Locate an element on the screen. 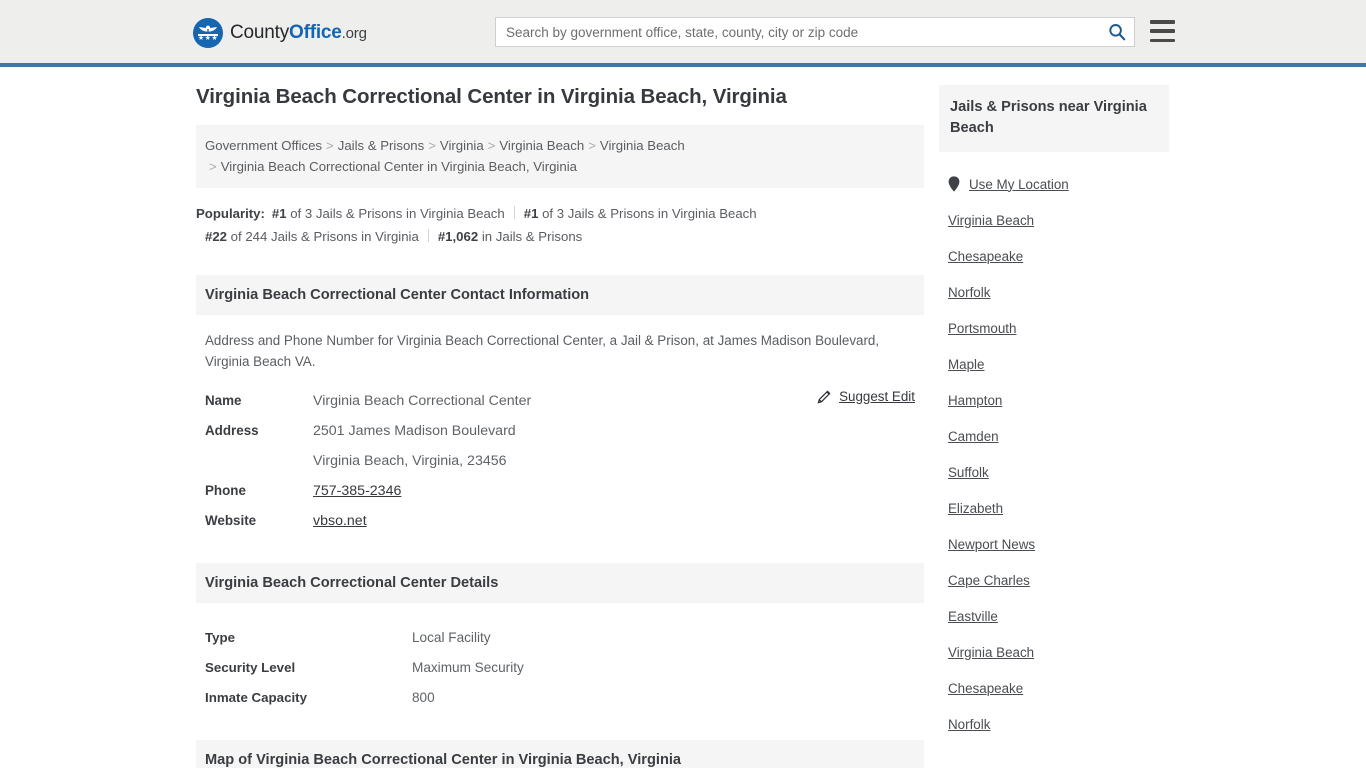 This screenshot has height=768, width=1366. sidebar-city-link: Elizabeth is located at coordinates (975, 508).